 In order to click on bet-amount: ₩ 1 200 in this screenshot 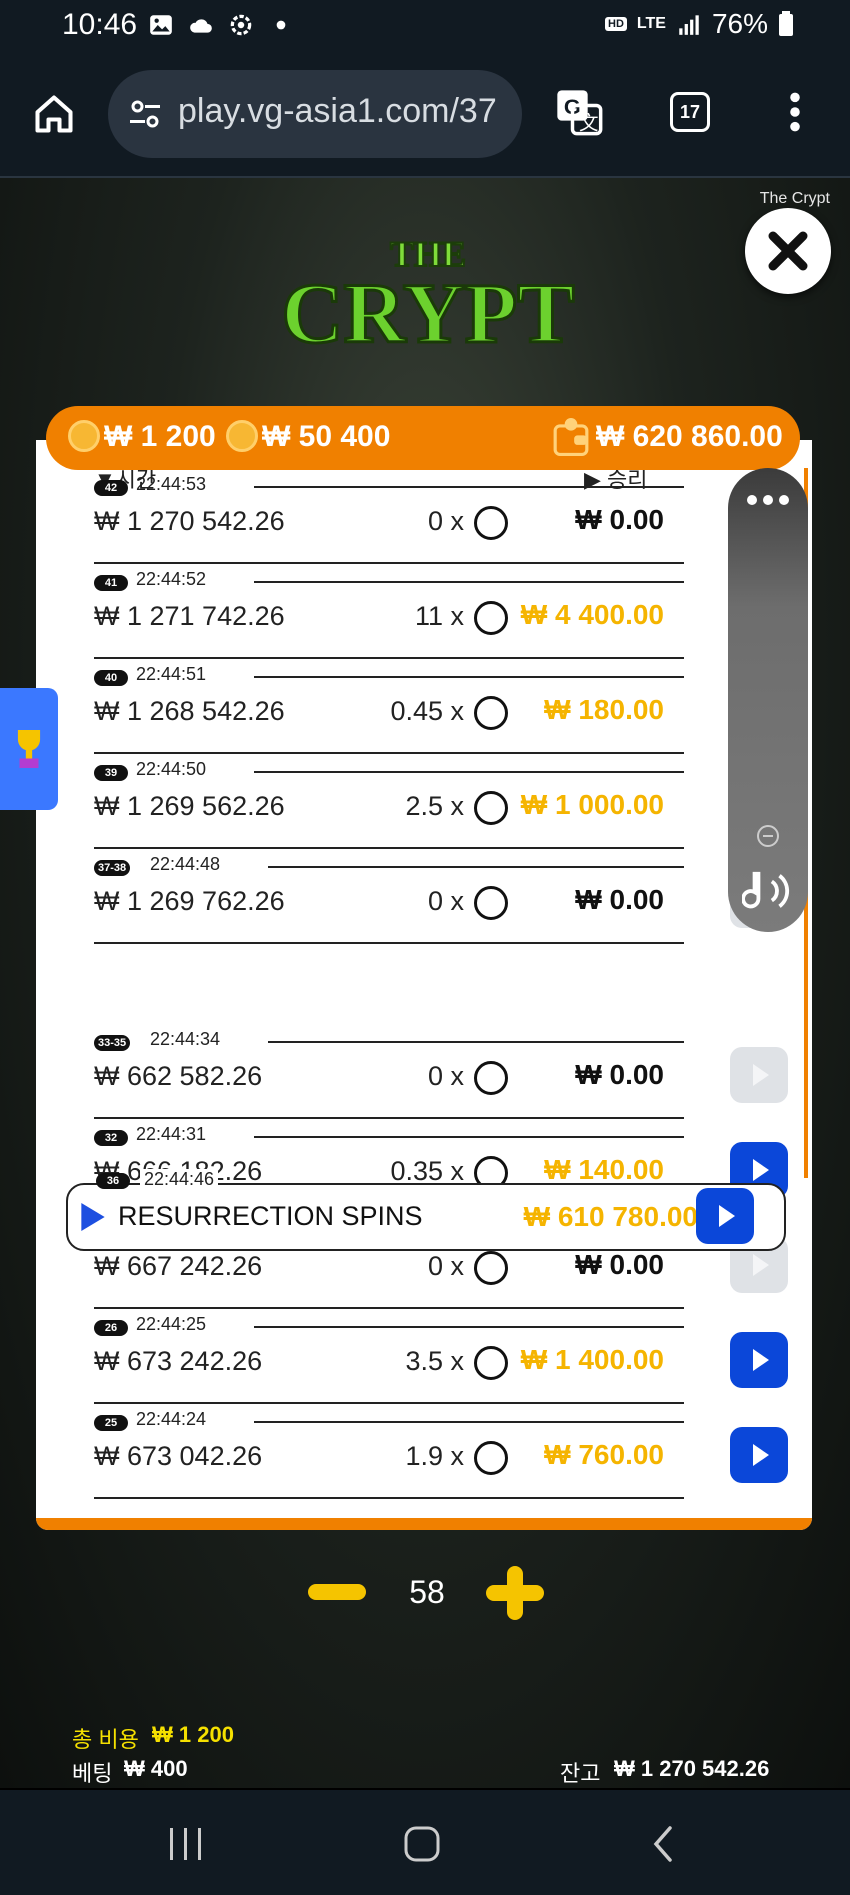, I will do `click(160, 436)`.